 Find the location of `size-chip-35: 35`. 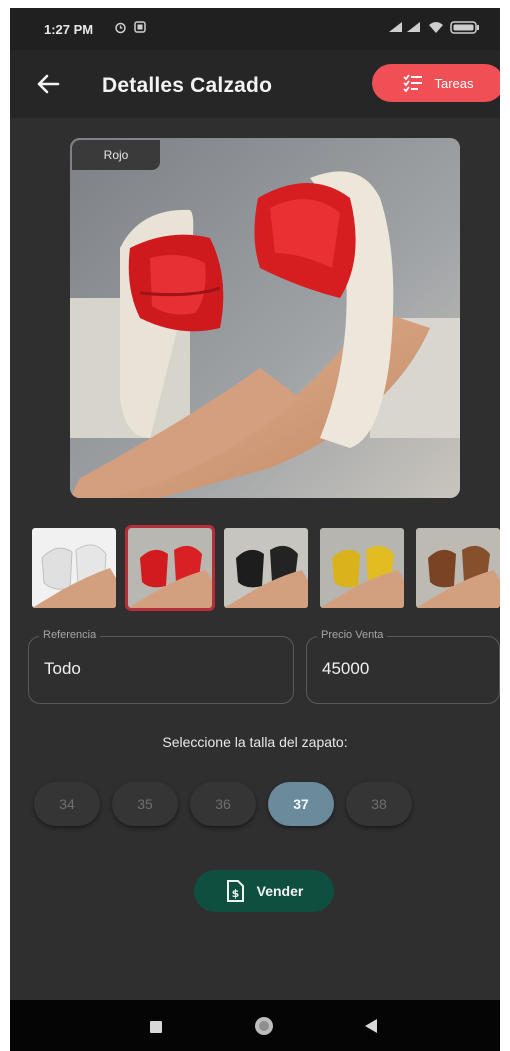

size-chip-35: 35 is located at coordinates (145, 804).